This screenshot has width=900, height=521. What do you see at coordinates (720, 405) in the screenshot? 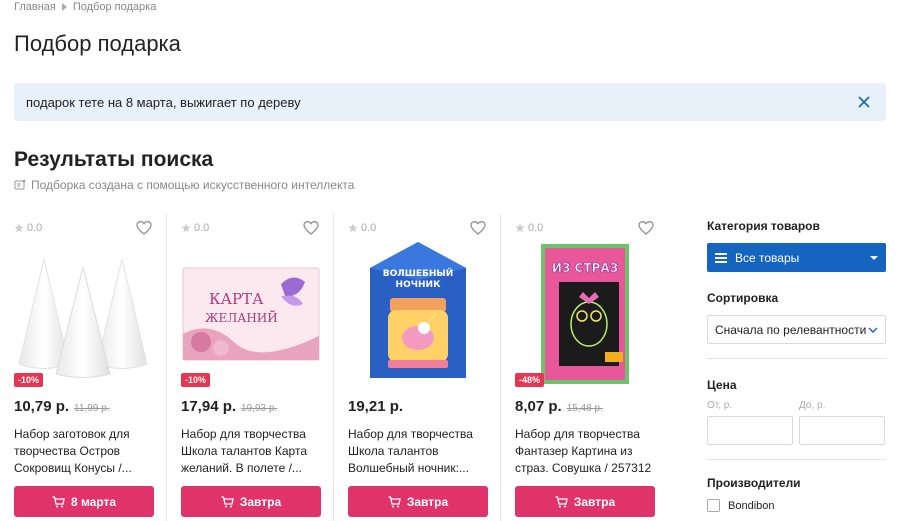
I see `price-from-label: От, р.` at bounding box center [720, 405].